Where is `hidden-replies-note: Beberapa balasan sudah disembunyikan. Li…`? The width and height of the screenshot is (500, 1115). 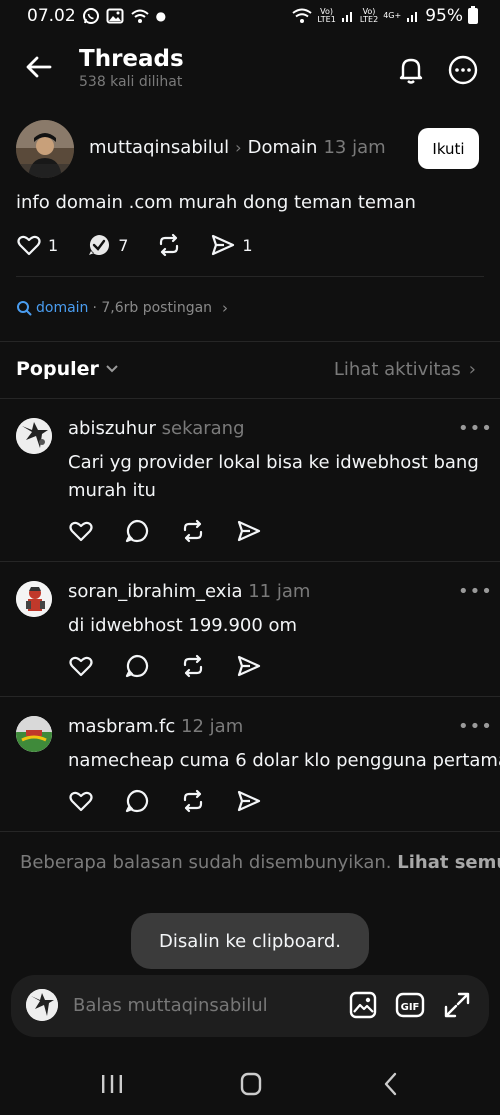
hidden-replies-note: Beberapa balasan sudah disembunyikan. Li… is located at coordinates (260, 862).